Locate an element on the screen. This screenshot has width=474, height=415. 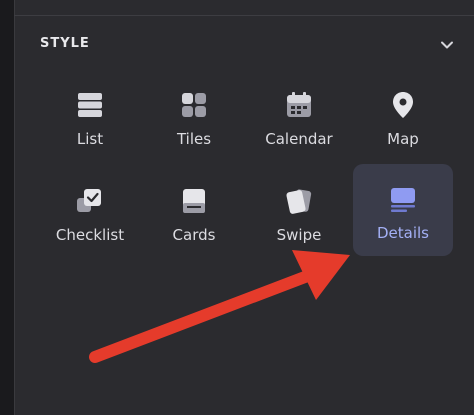
details-icon is located at coordinates (403, 200).